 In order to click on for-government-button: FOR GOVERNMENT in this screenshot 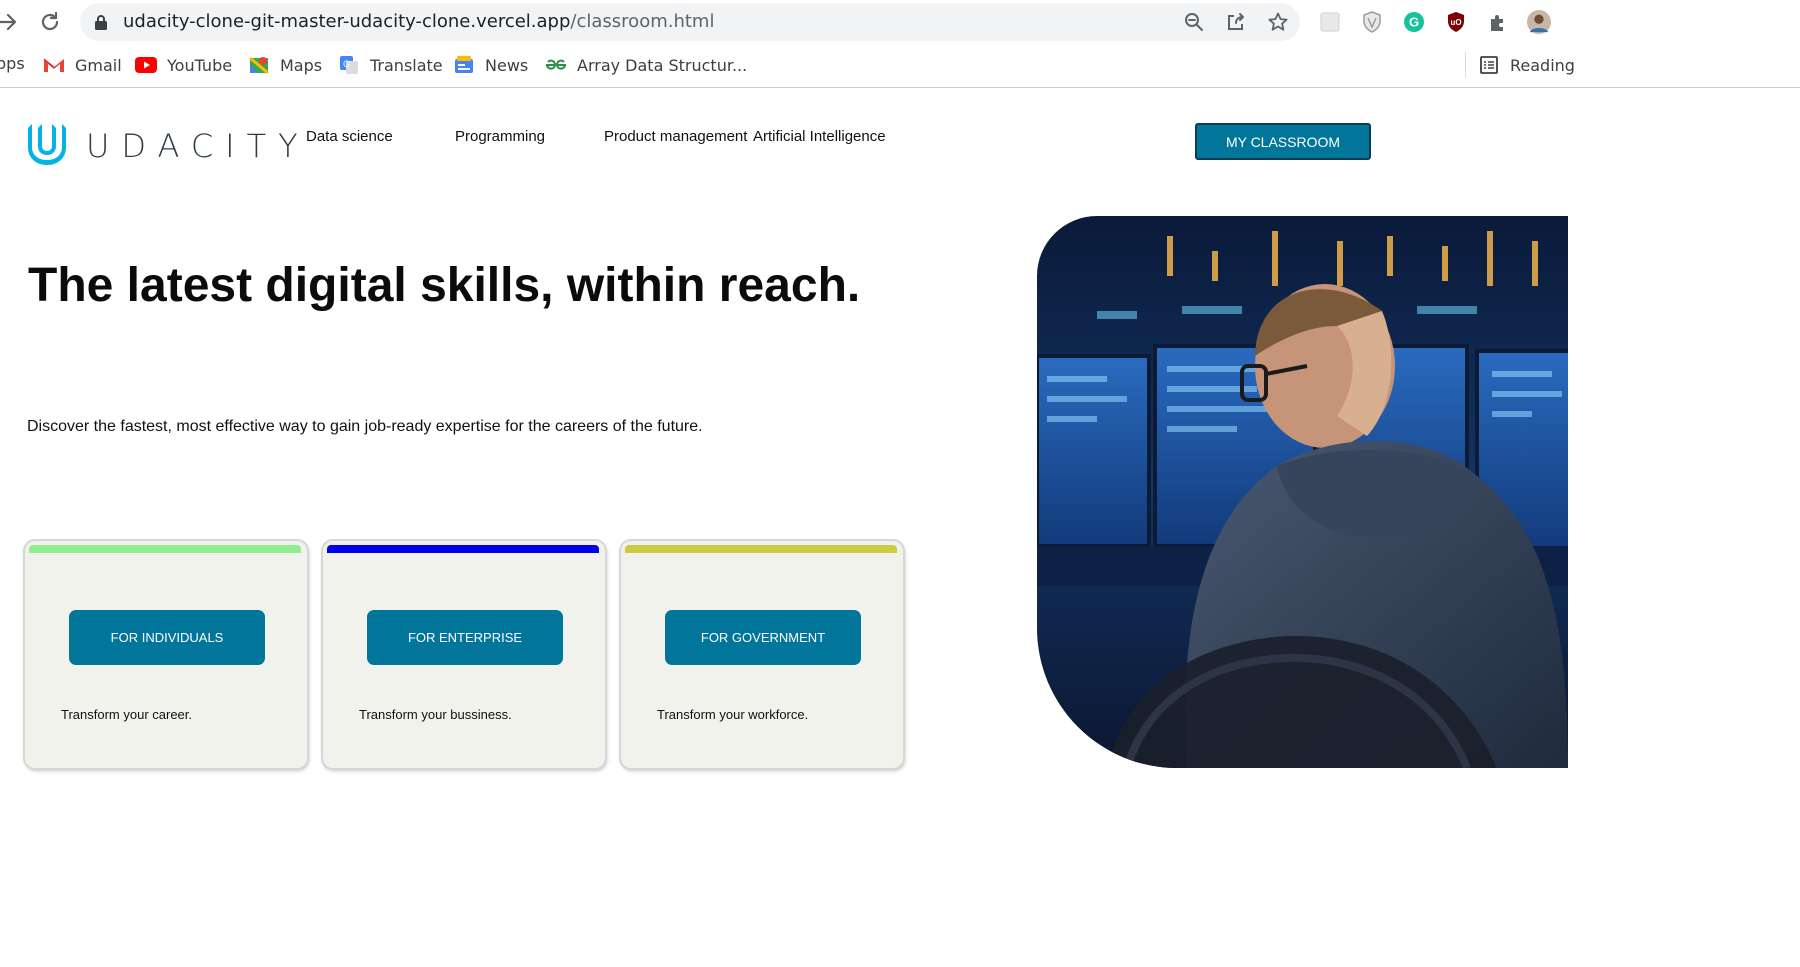, I will do `click(763, 637)`.